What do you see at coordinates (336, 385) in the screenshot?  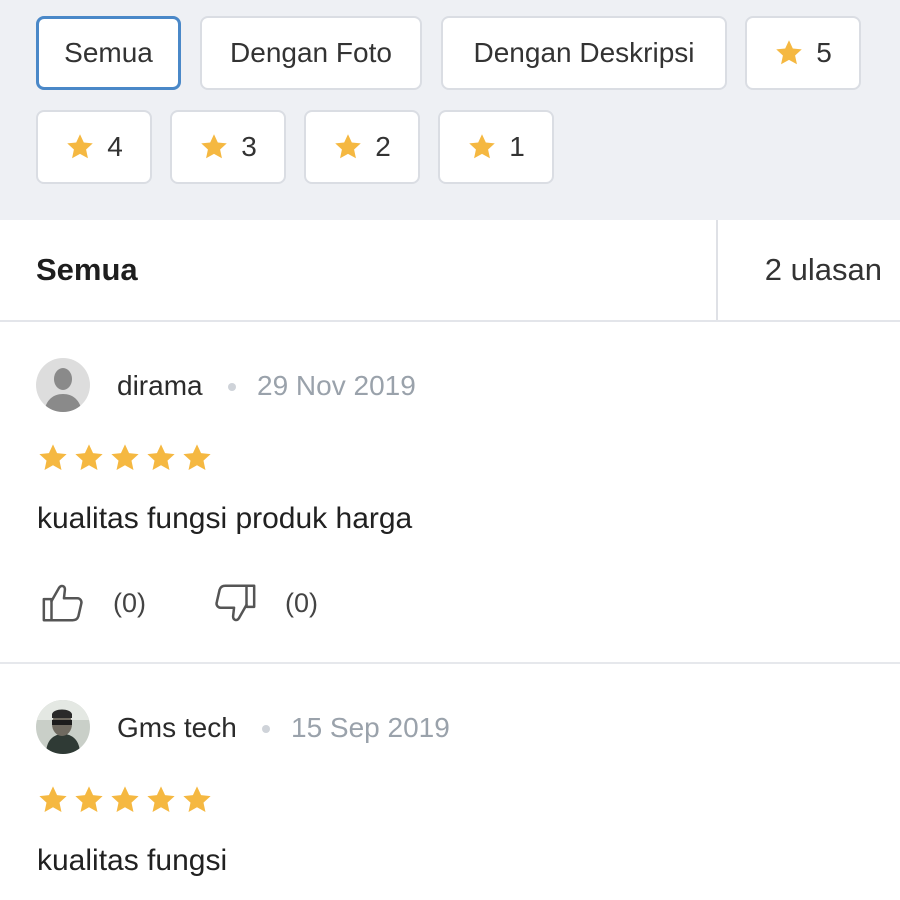 I see `review-date: 29 Nov 2019` at bounding box center [336, 385].